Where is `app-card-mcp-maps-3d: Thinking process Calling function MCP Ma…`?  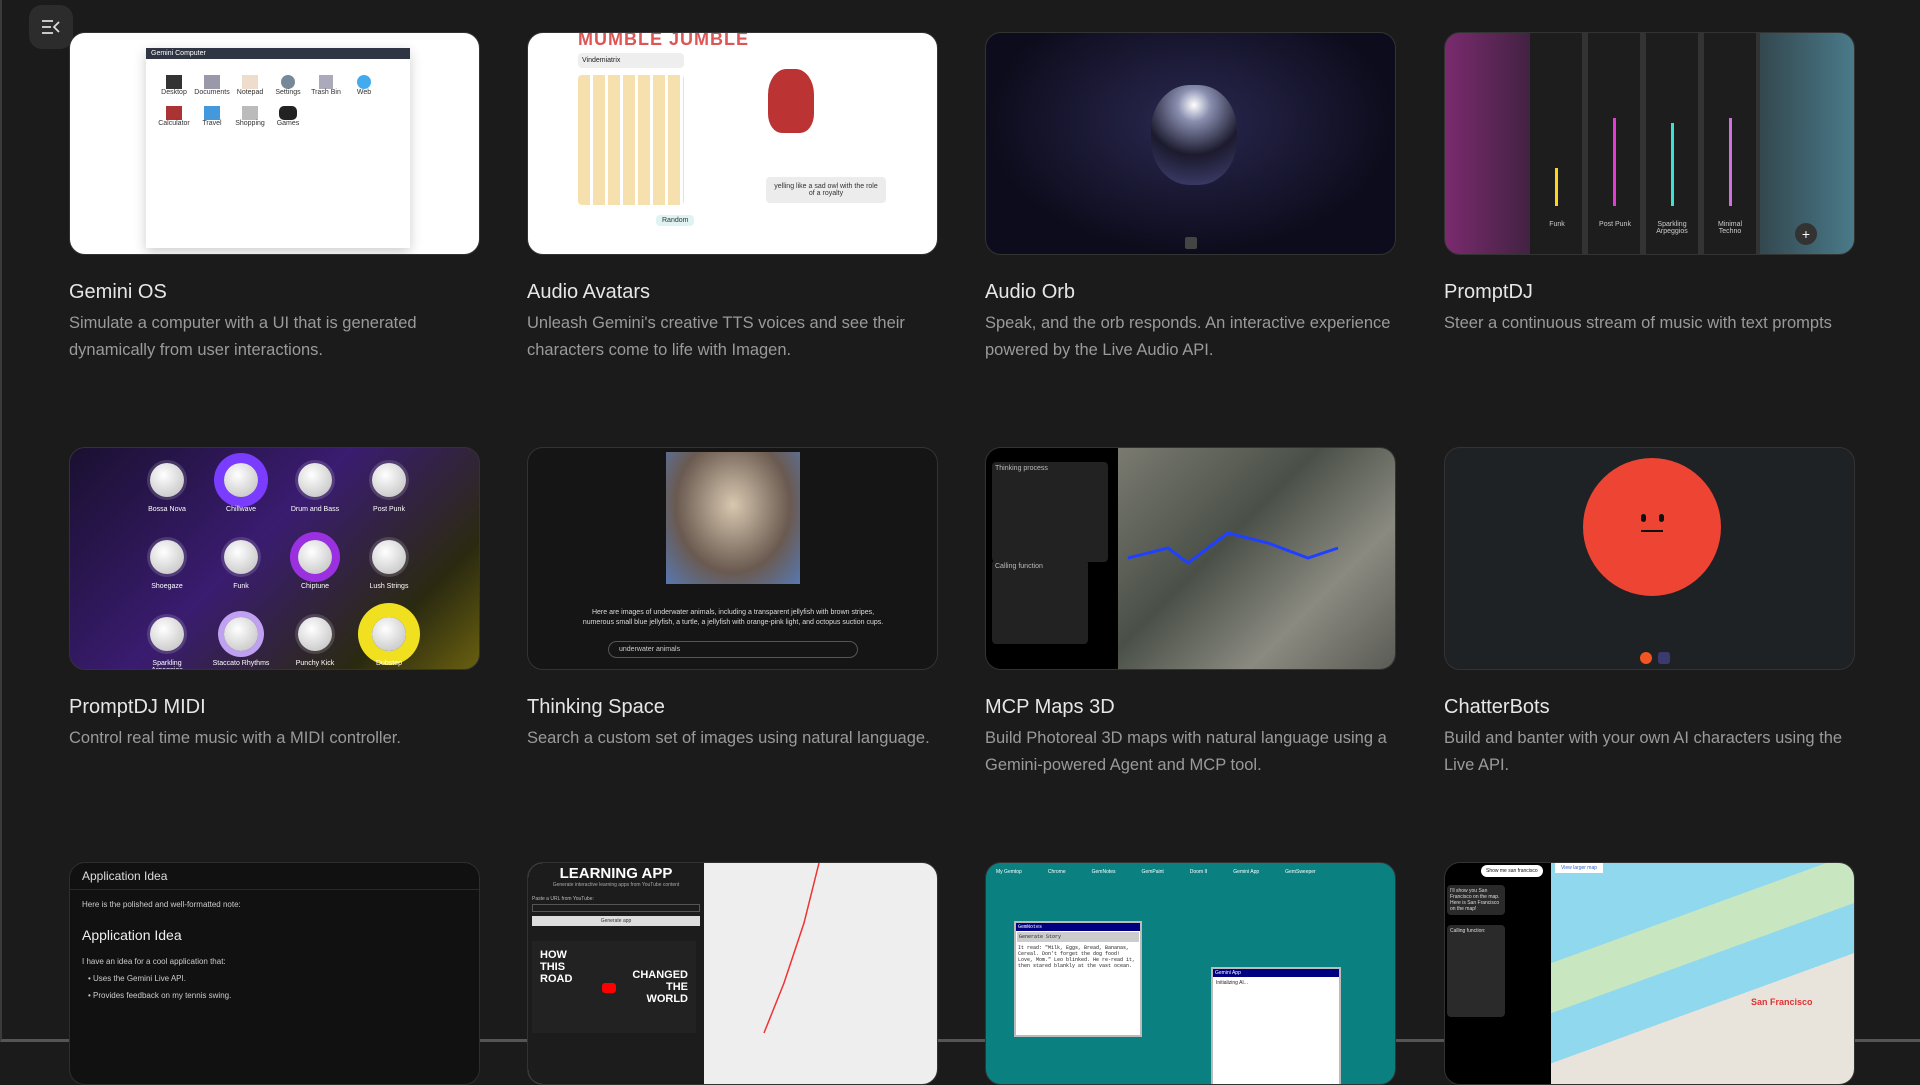 app-card-mcp-maps-3d: Thinking process Calling function MCP Ma… is located at coordinates (1190, 613).